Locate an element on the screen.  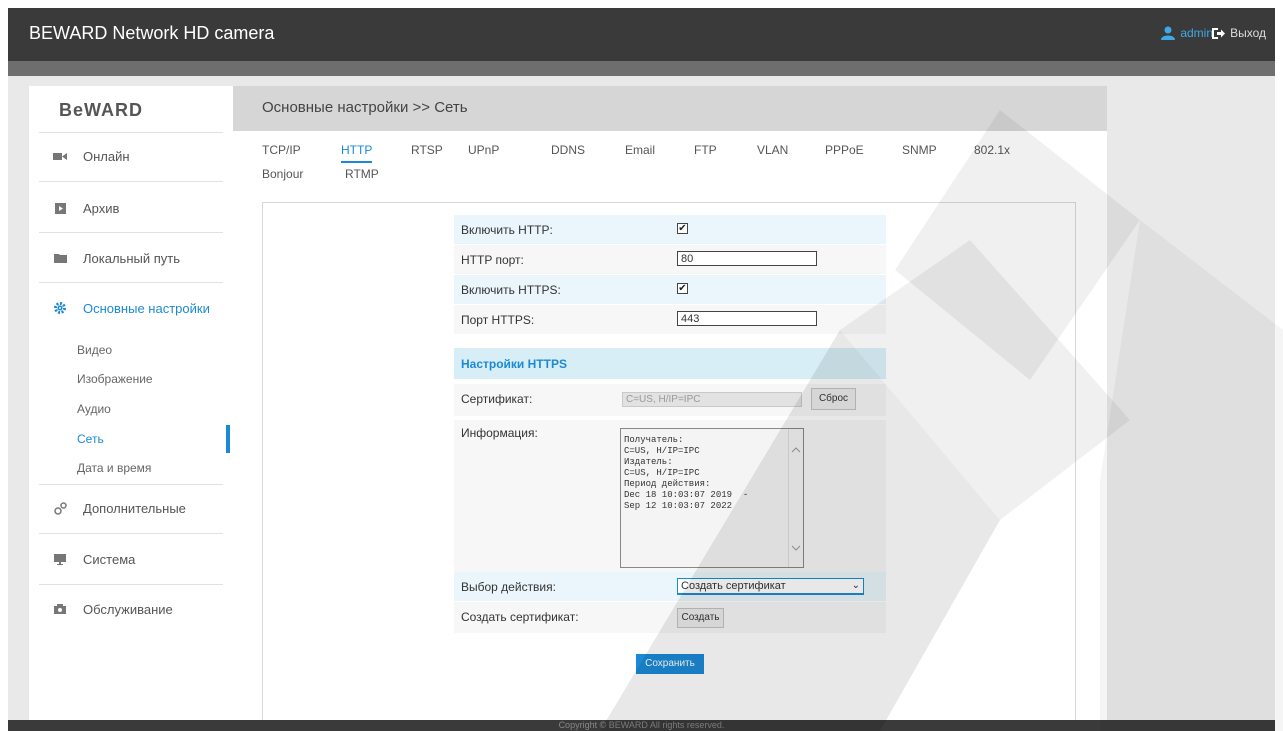
https-port-input: 443 is located at coordinates (747, 318).